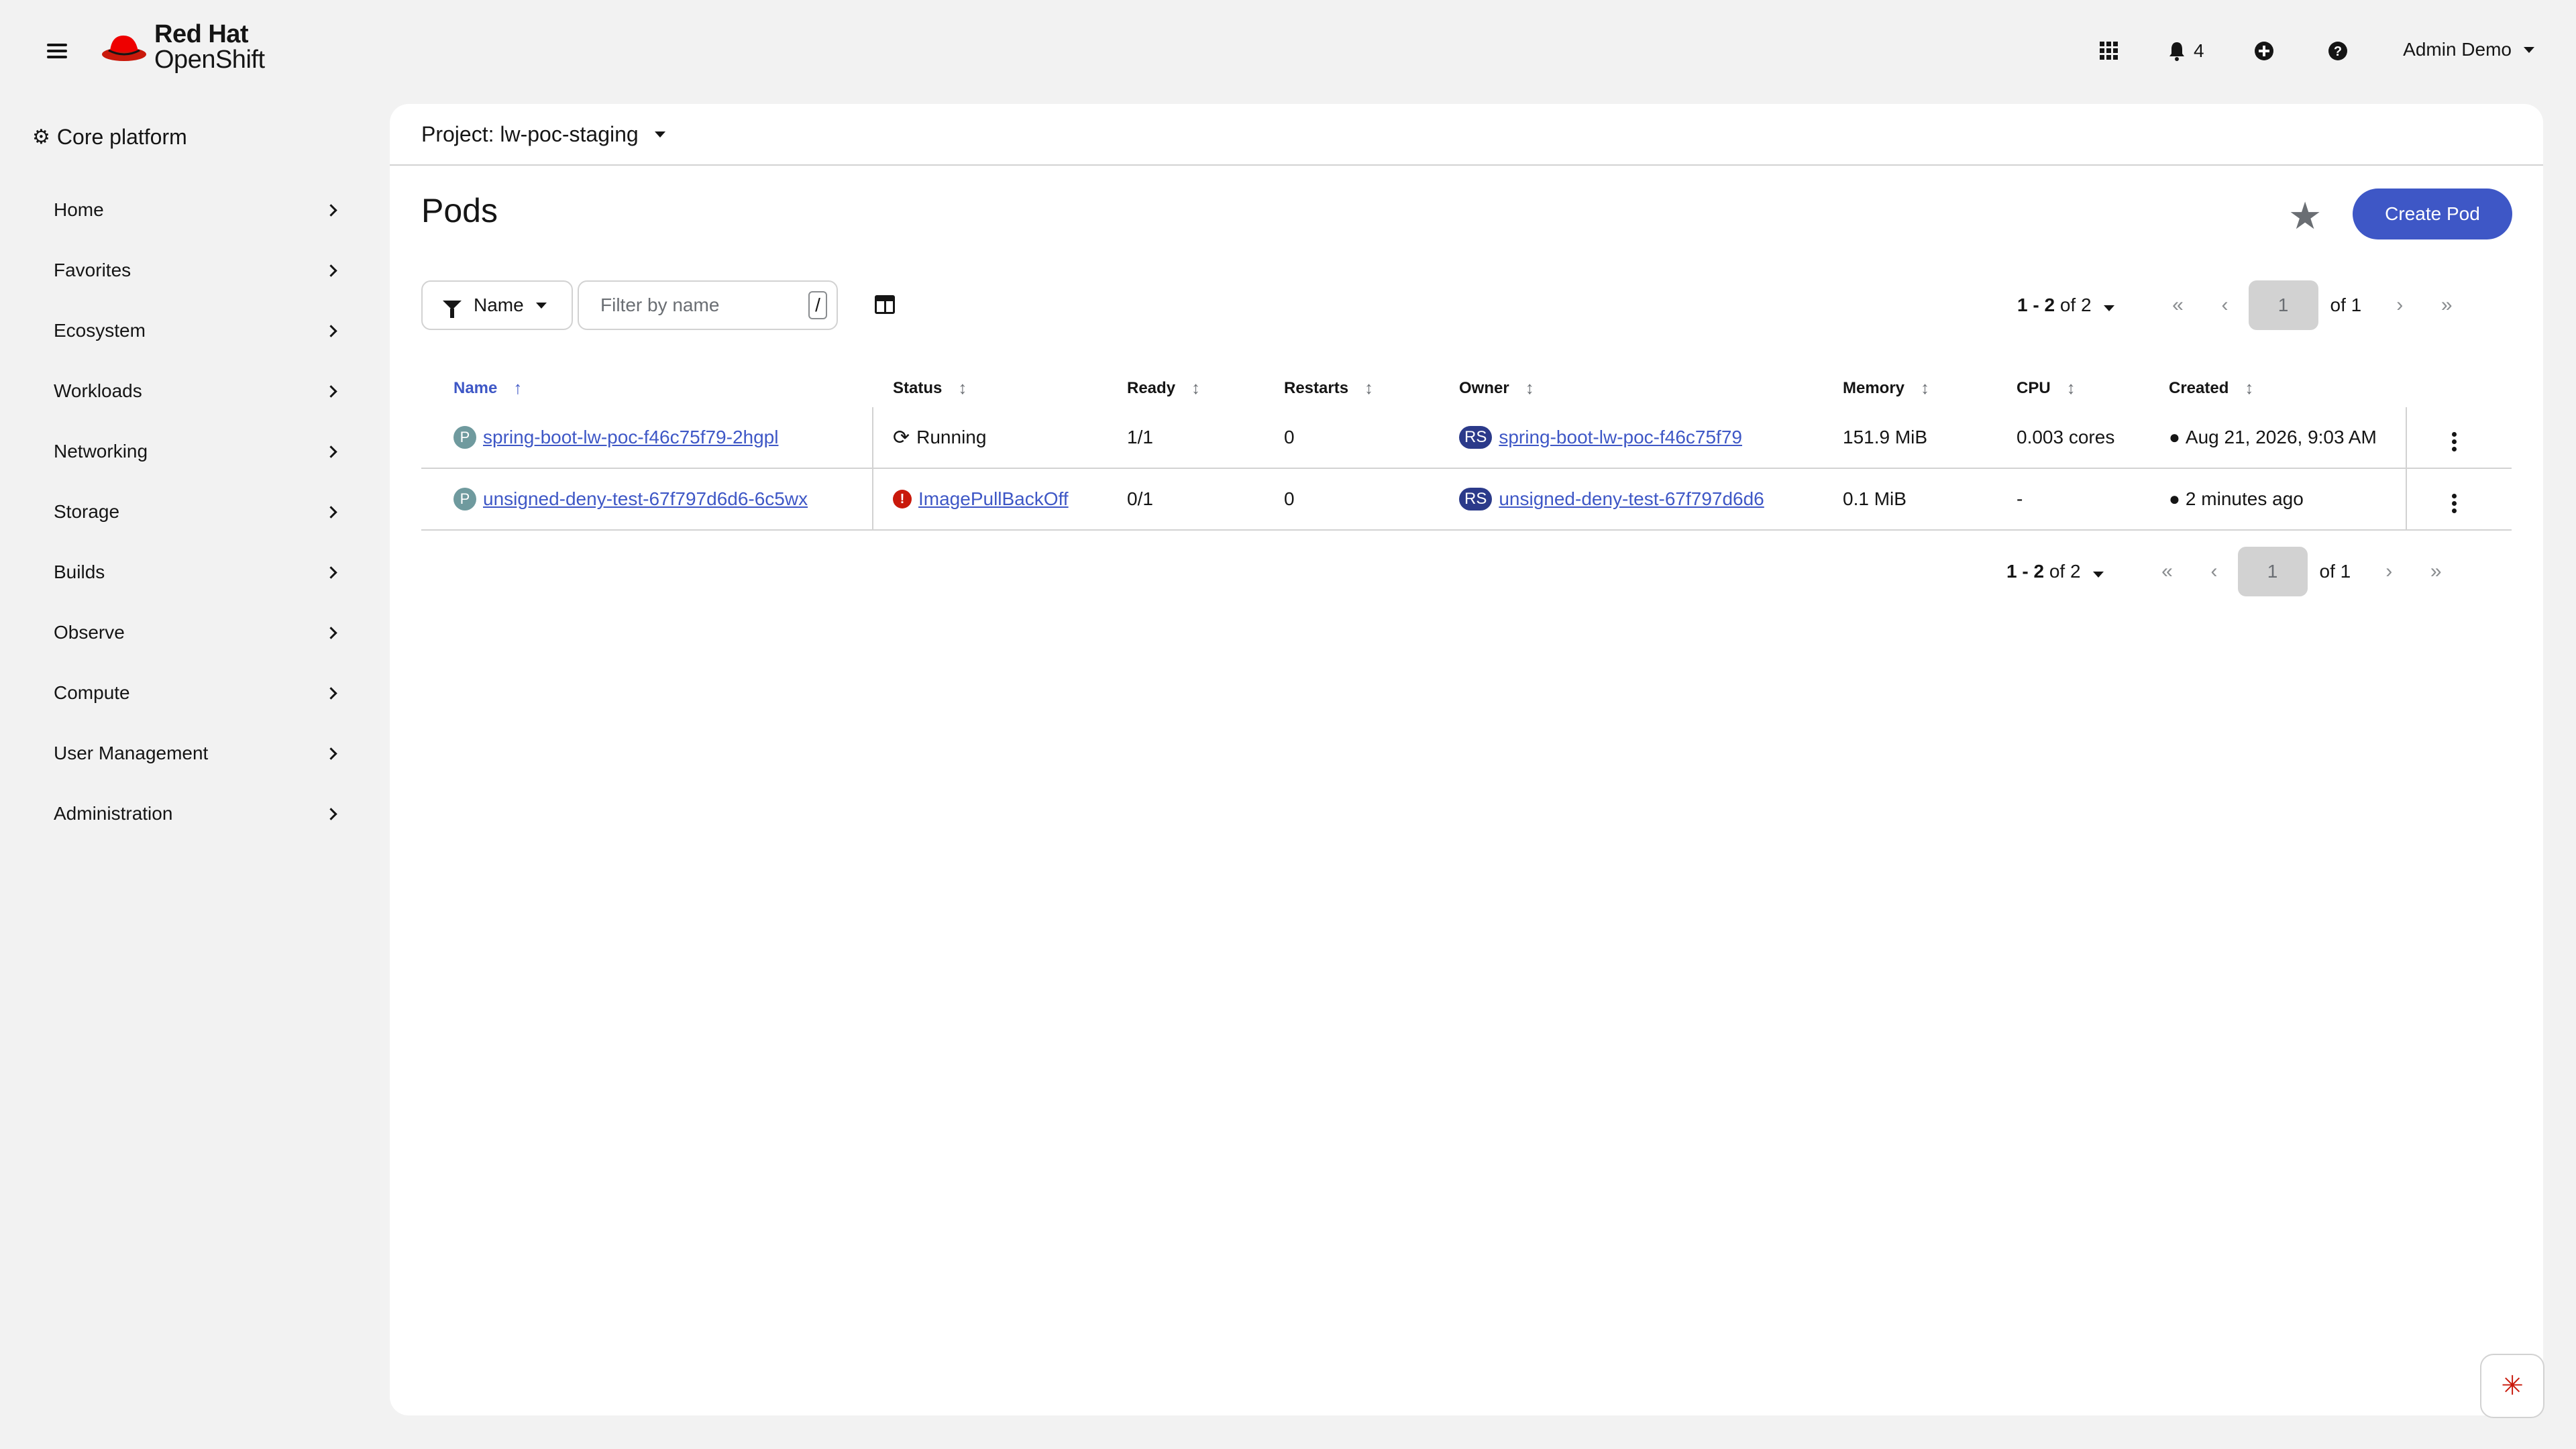 This screenshot has width=2576, height=1449. Describe the element at coordinates (452, 309) in the screenshot. I see `filter-icon` at that location.